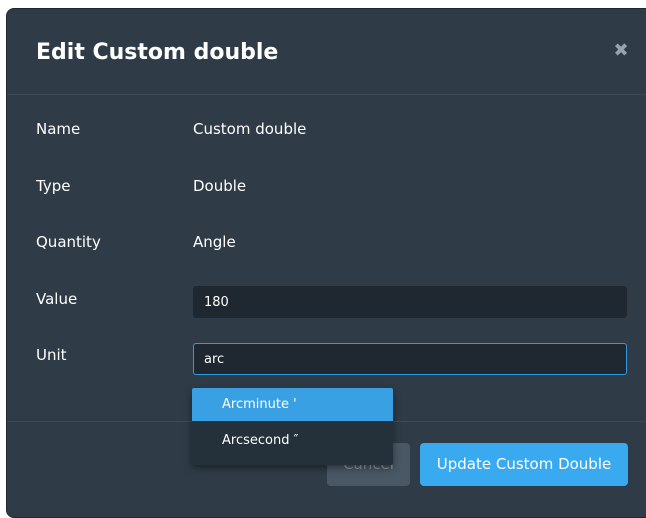 The height and width of the screenshot is (518, 646). Describe the element at coordinates (292, 404) in the screenshot. I see `suggestion-arcminute: Arcminute '` at that location.